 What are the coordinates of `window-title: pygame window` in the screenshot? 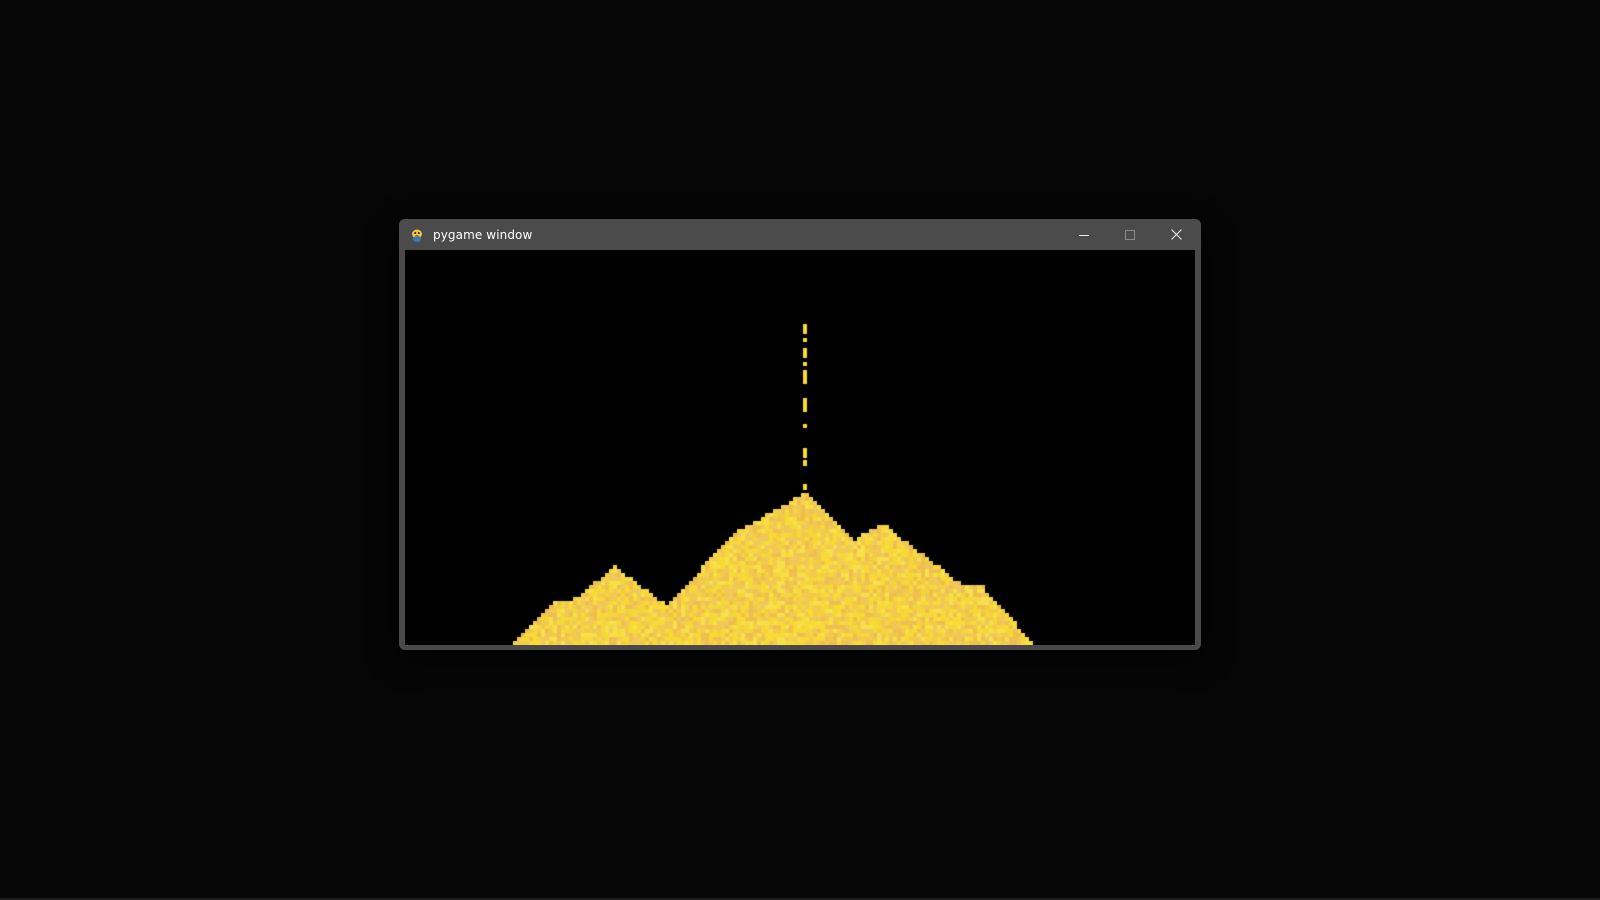 It's located at (483, 234).